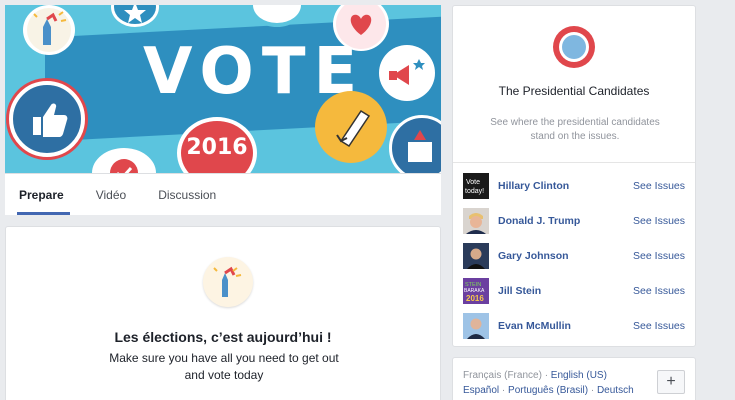 This screenshot has width=735, height=400. I want to click on election-line-2: and vote today, so click(224, 375).